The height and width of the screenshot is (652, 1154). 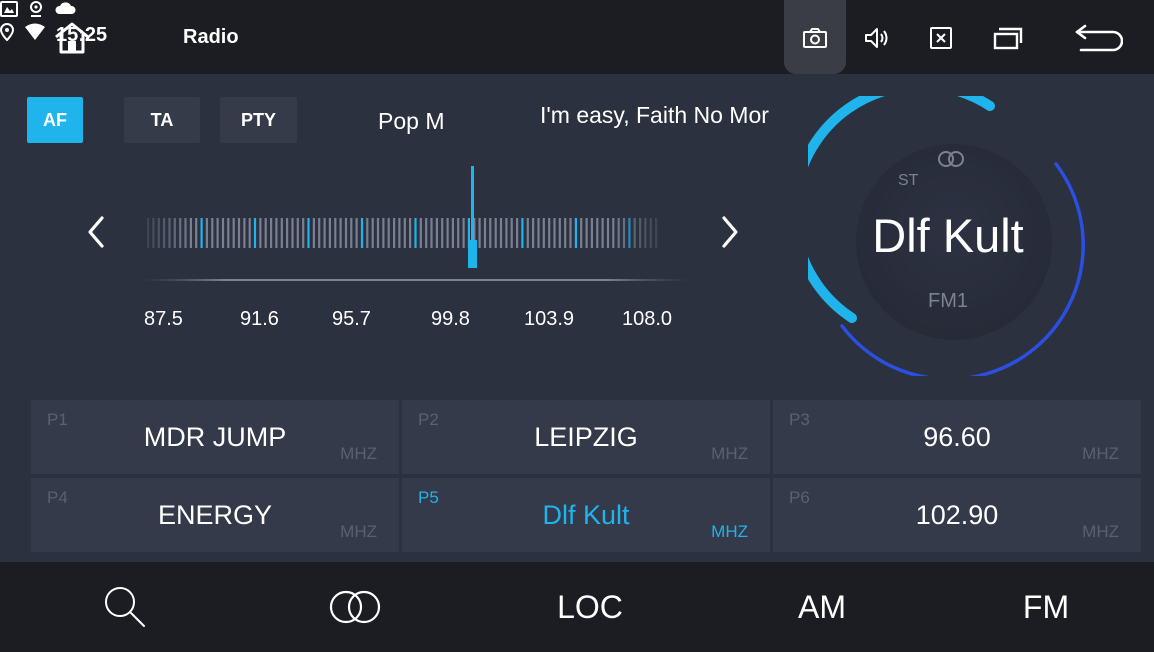 What do you see at coordinates (549, 319) in the screenshot?
I see `freq-label-4: 103.9` at bounding box center [549, 319].